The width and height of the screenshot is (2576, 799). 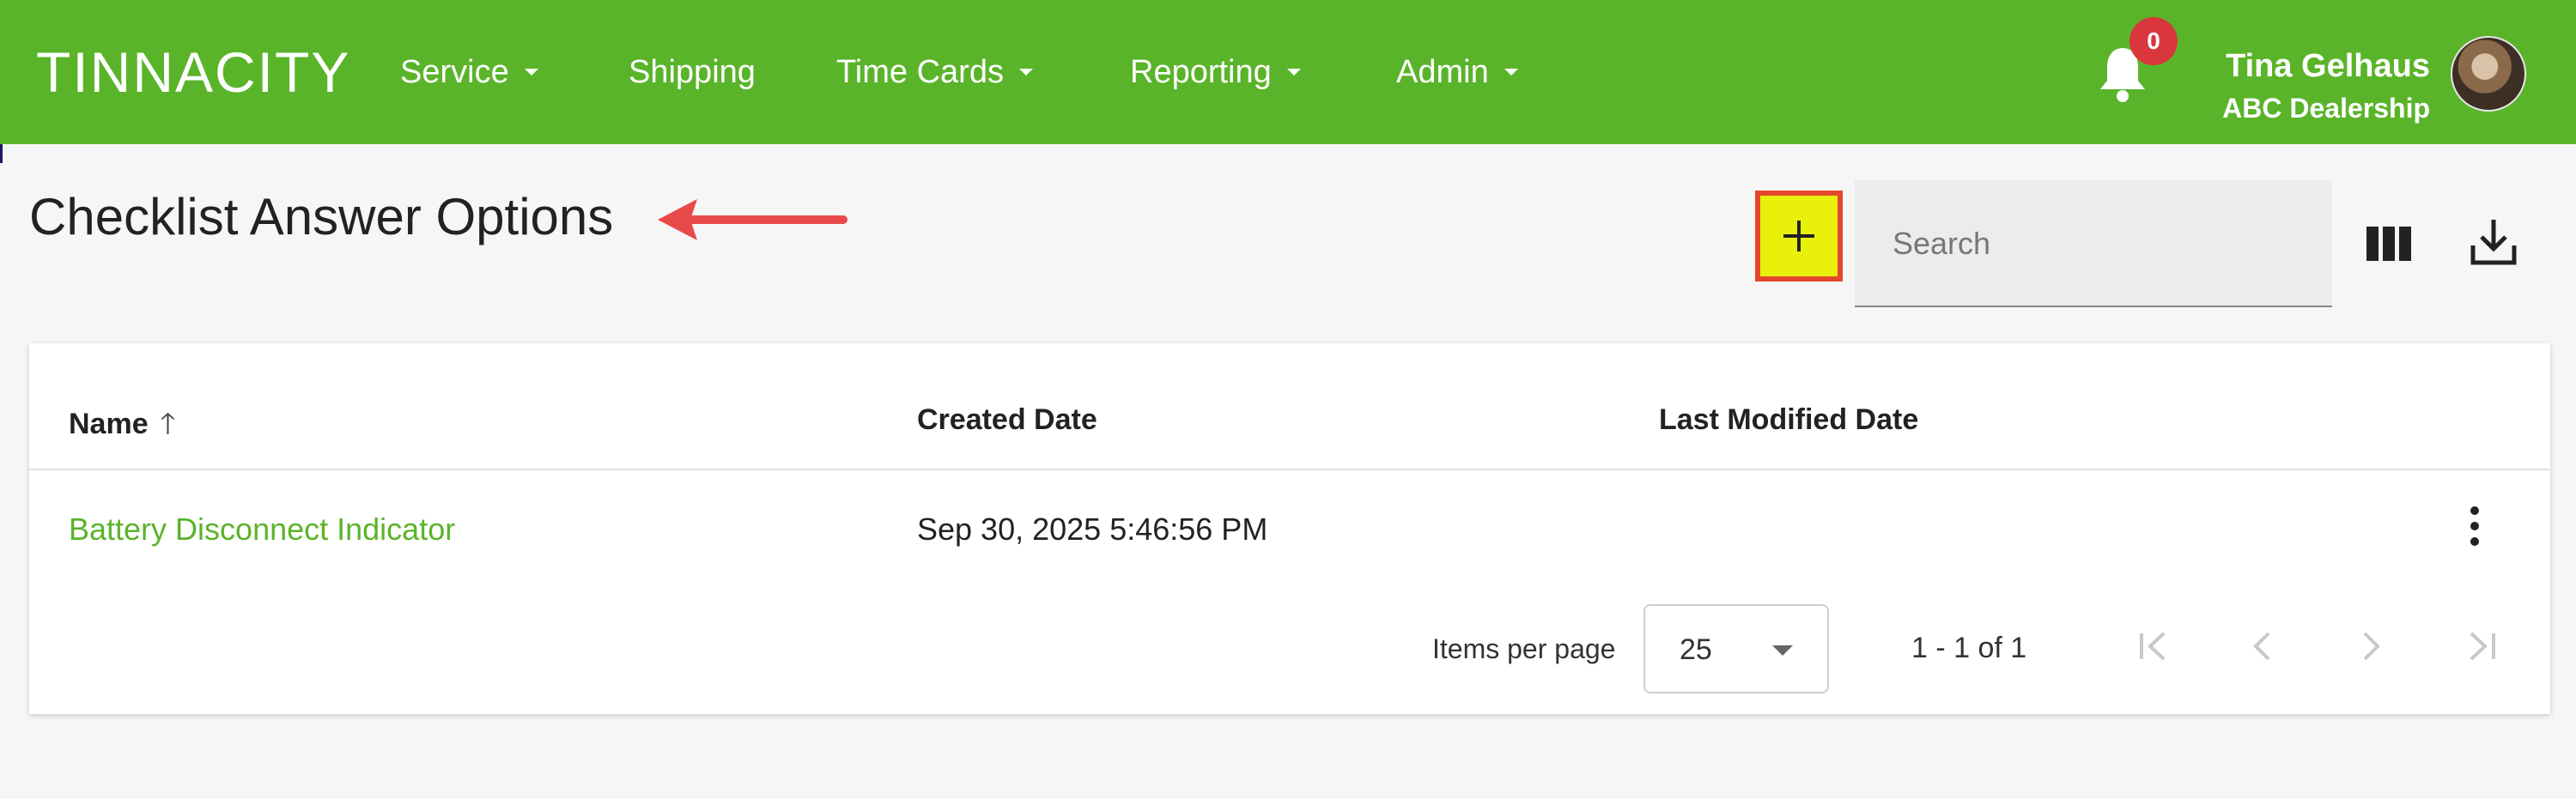 What do you see at coordinates (2371, 646) in the screenshot?
I see `next-page-icon` at bounding box center [2371, 646].